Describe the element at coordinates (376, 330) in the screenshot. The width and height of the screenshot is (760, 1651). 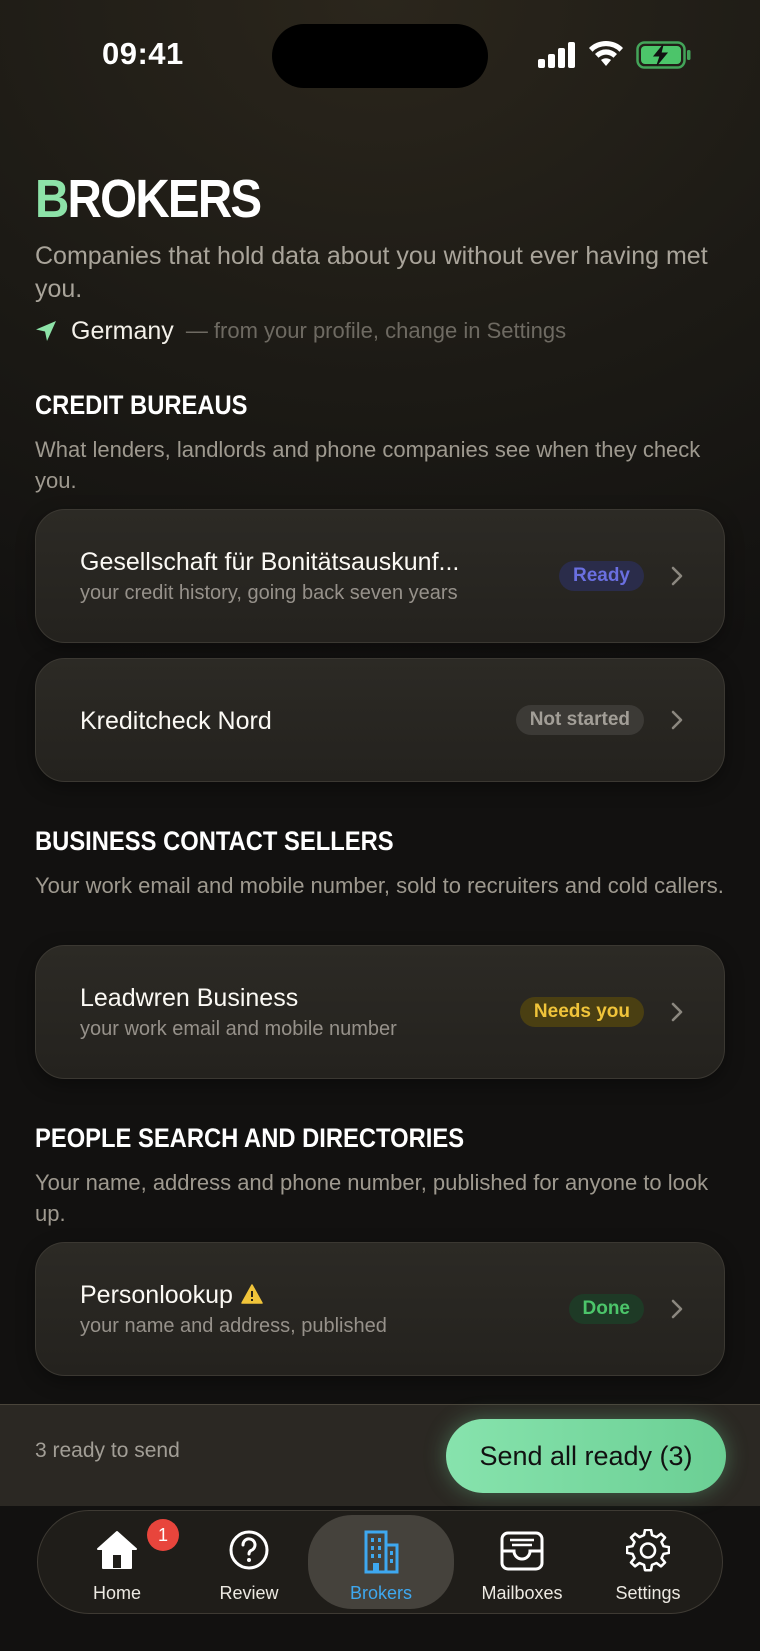
I see `location-note: — from your profile, change in Settings` at that location.